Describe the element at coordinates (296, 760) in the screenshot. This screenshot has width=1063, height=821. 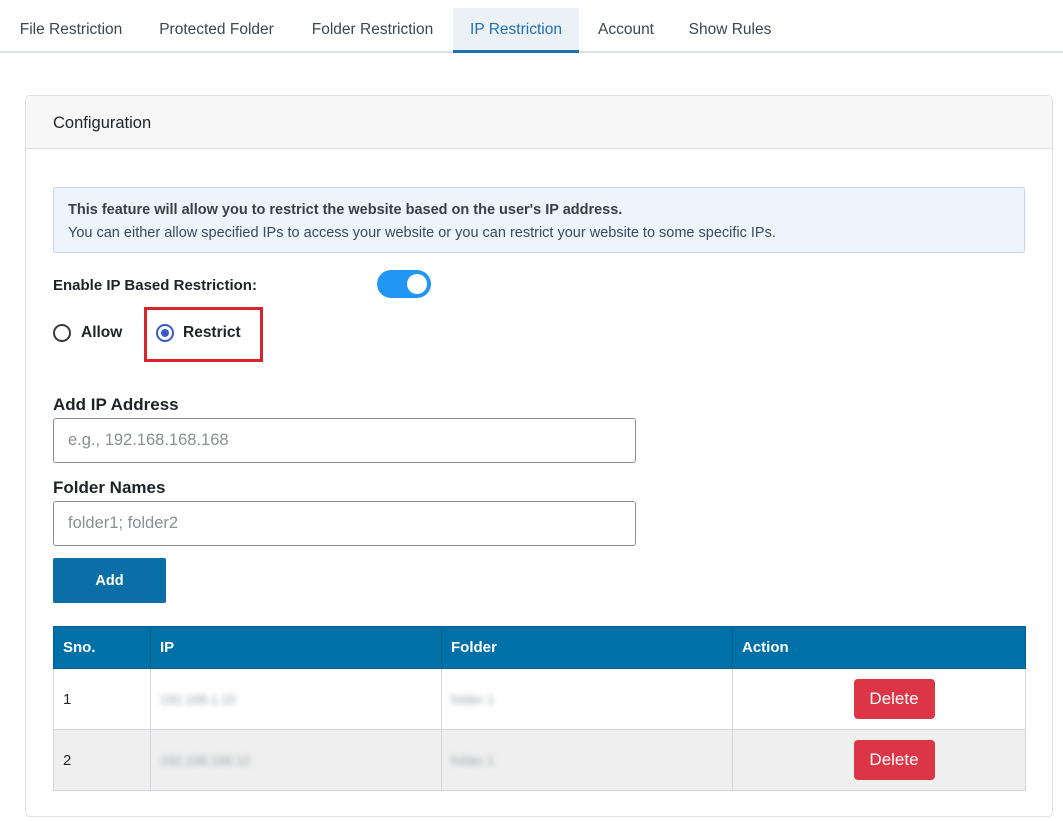
I see `cell-ip: 192.168.168.12` at that location.